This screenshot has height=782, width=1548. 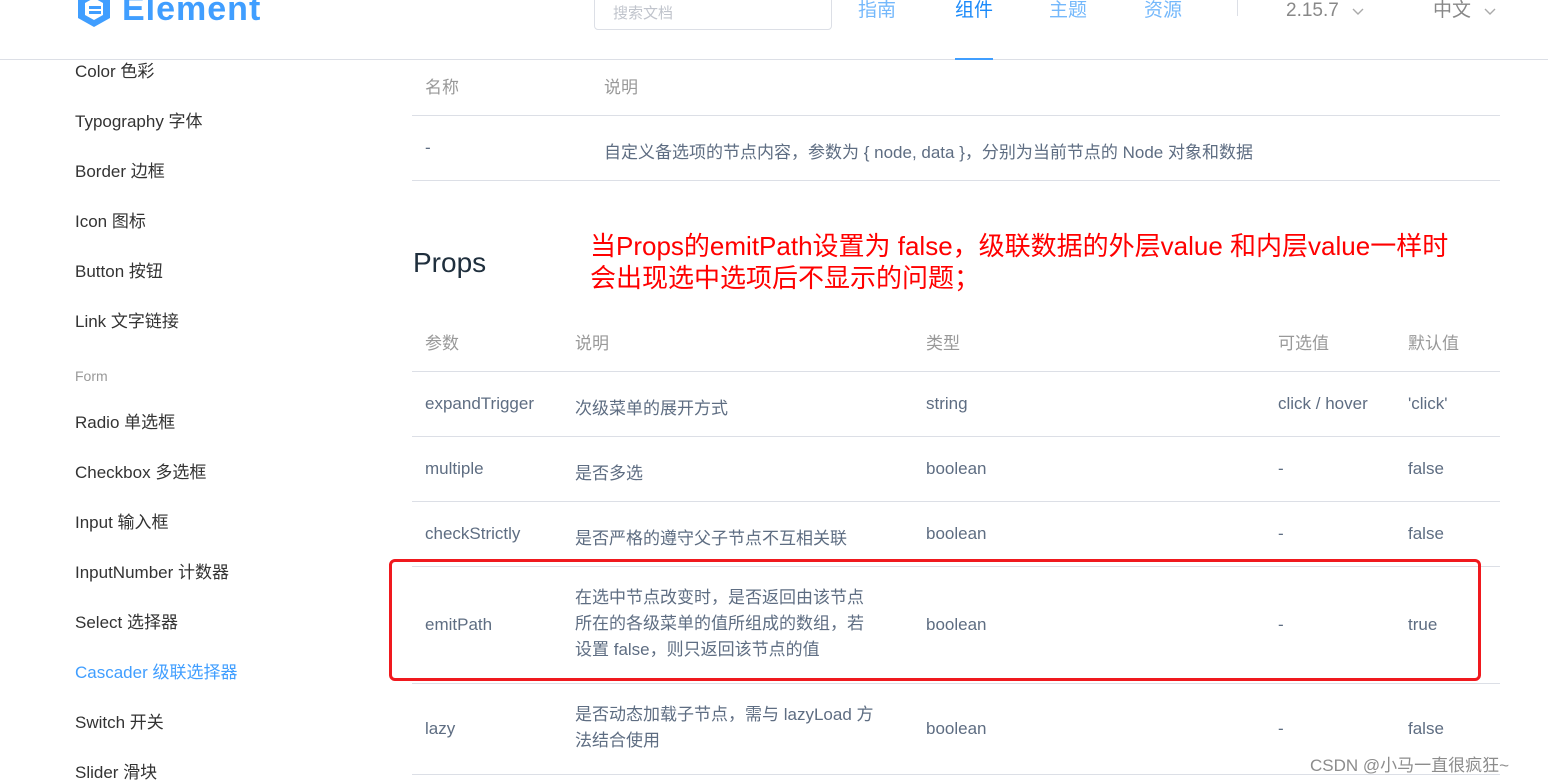 What do you see at coordinates (119, 269) in the screenshot?
I see `sidebar-item-button: Button 按钮` at bounding box center [119, 269].